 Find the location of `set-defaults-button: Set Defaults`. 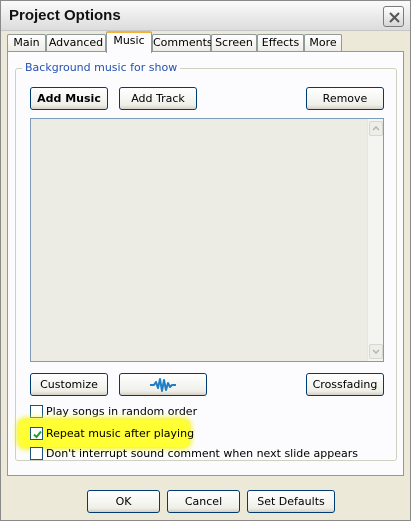

set-defaults-button: Set Defaults is located at coordinates (291, 501).